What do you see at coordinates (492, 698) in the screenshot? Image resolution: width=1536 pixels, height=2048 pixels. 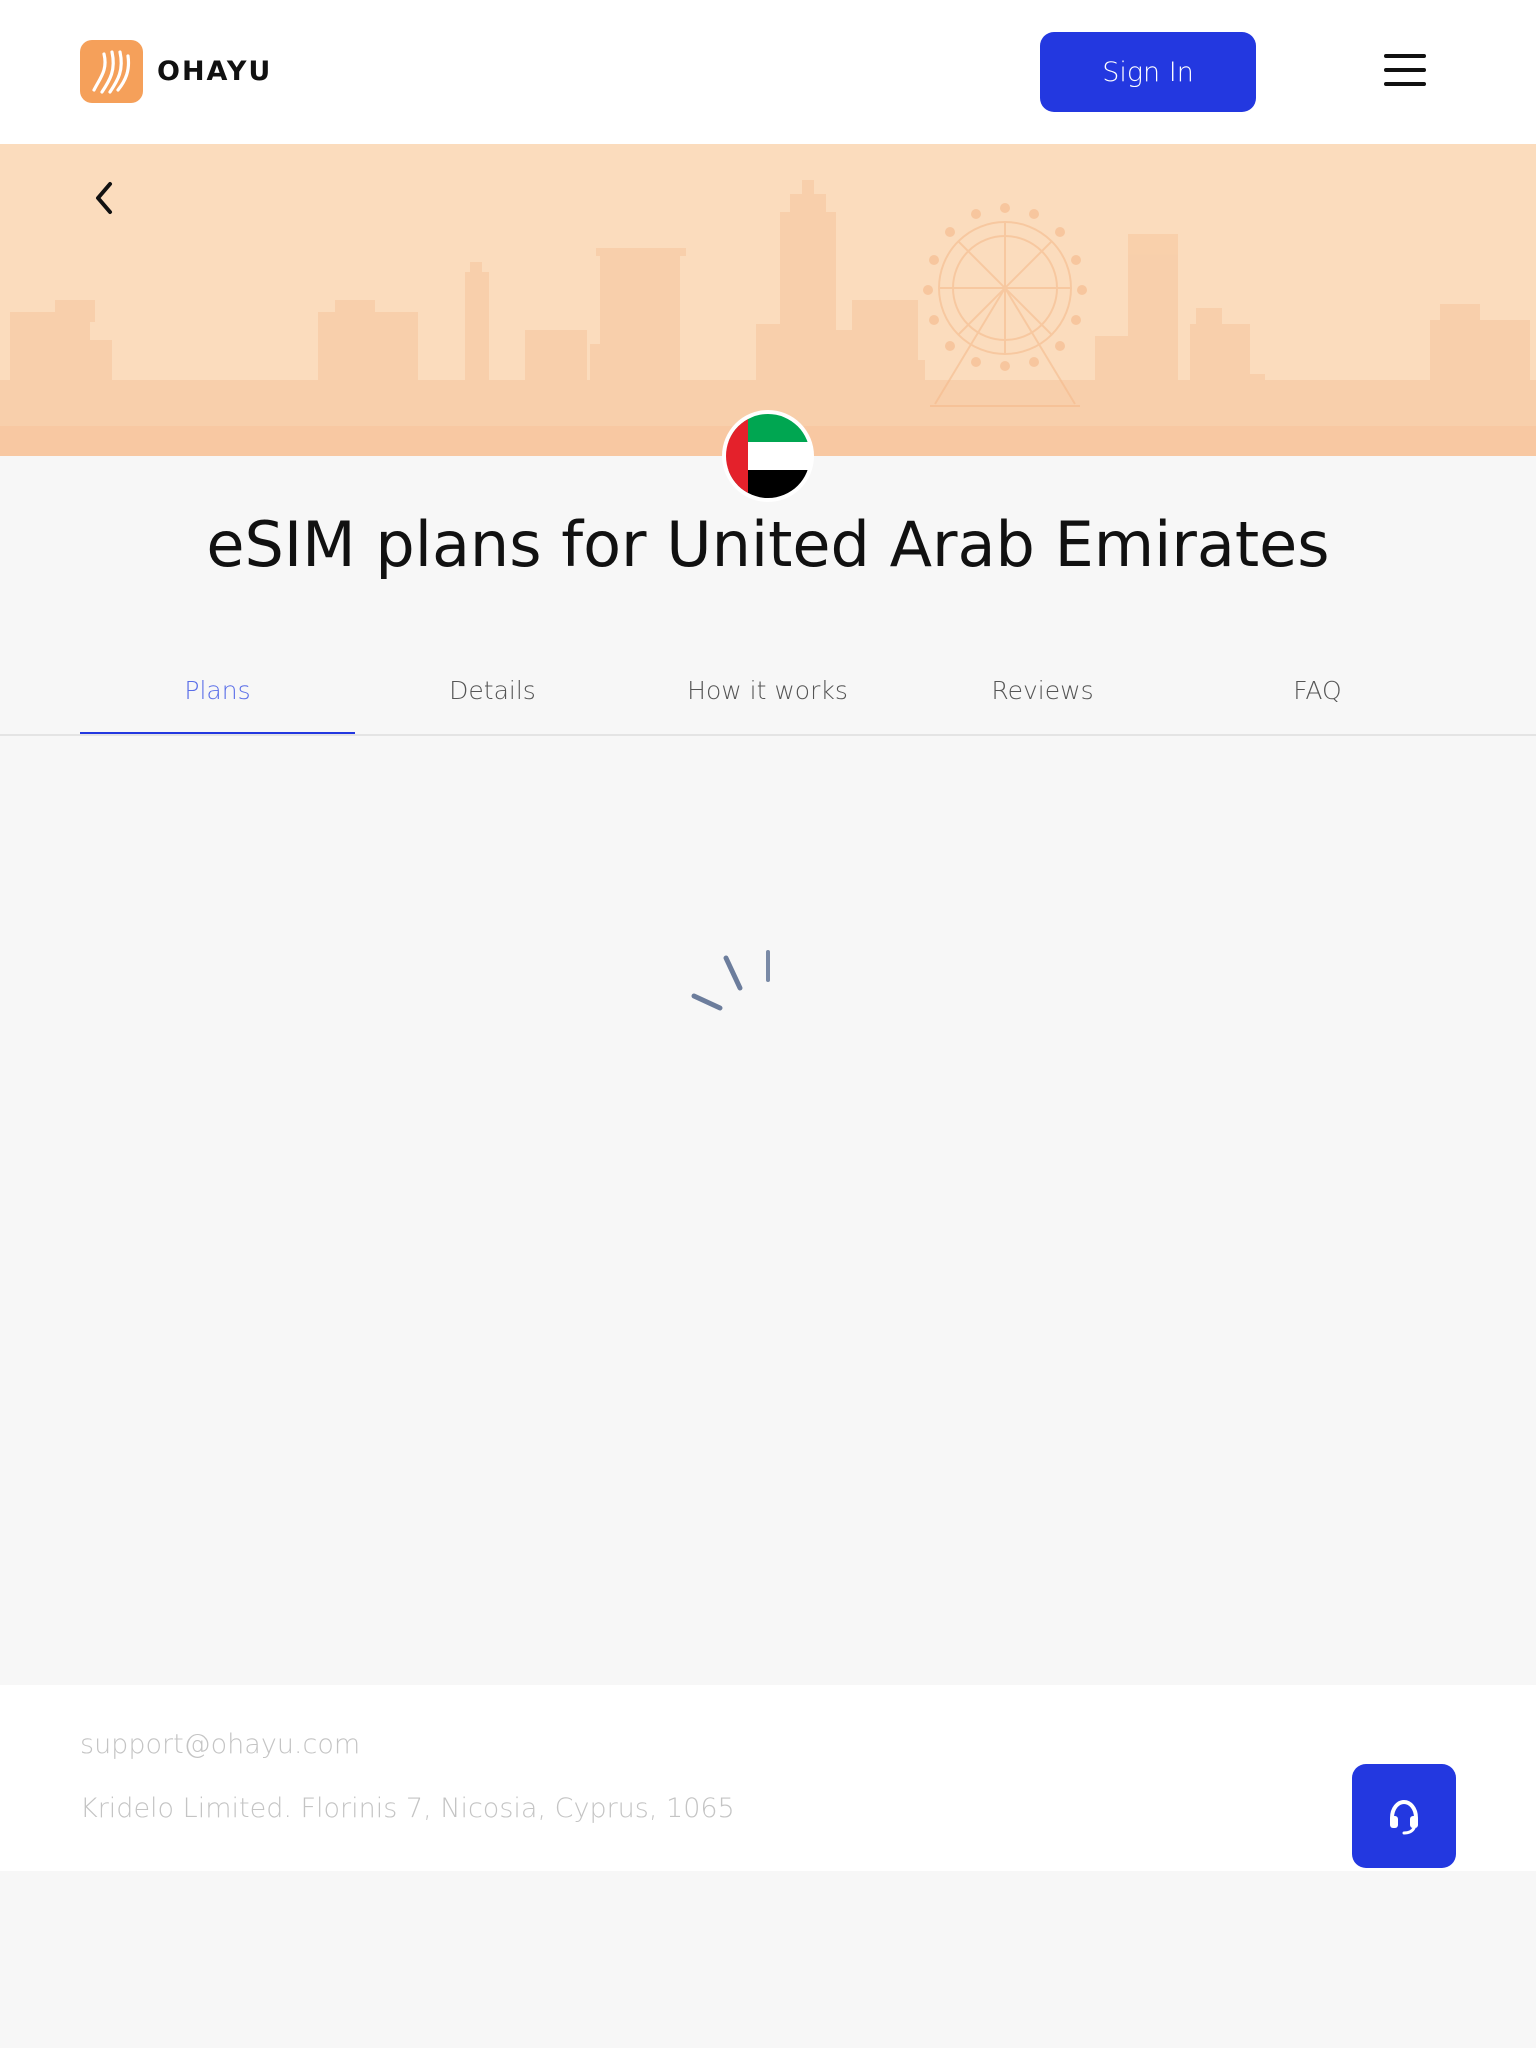 I see `tab-details: Details` at bounding box center [492, 698].